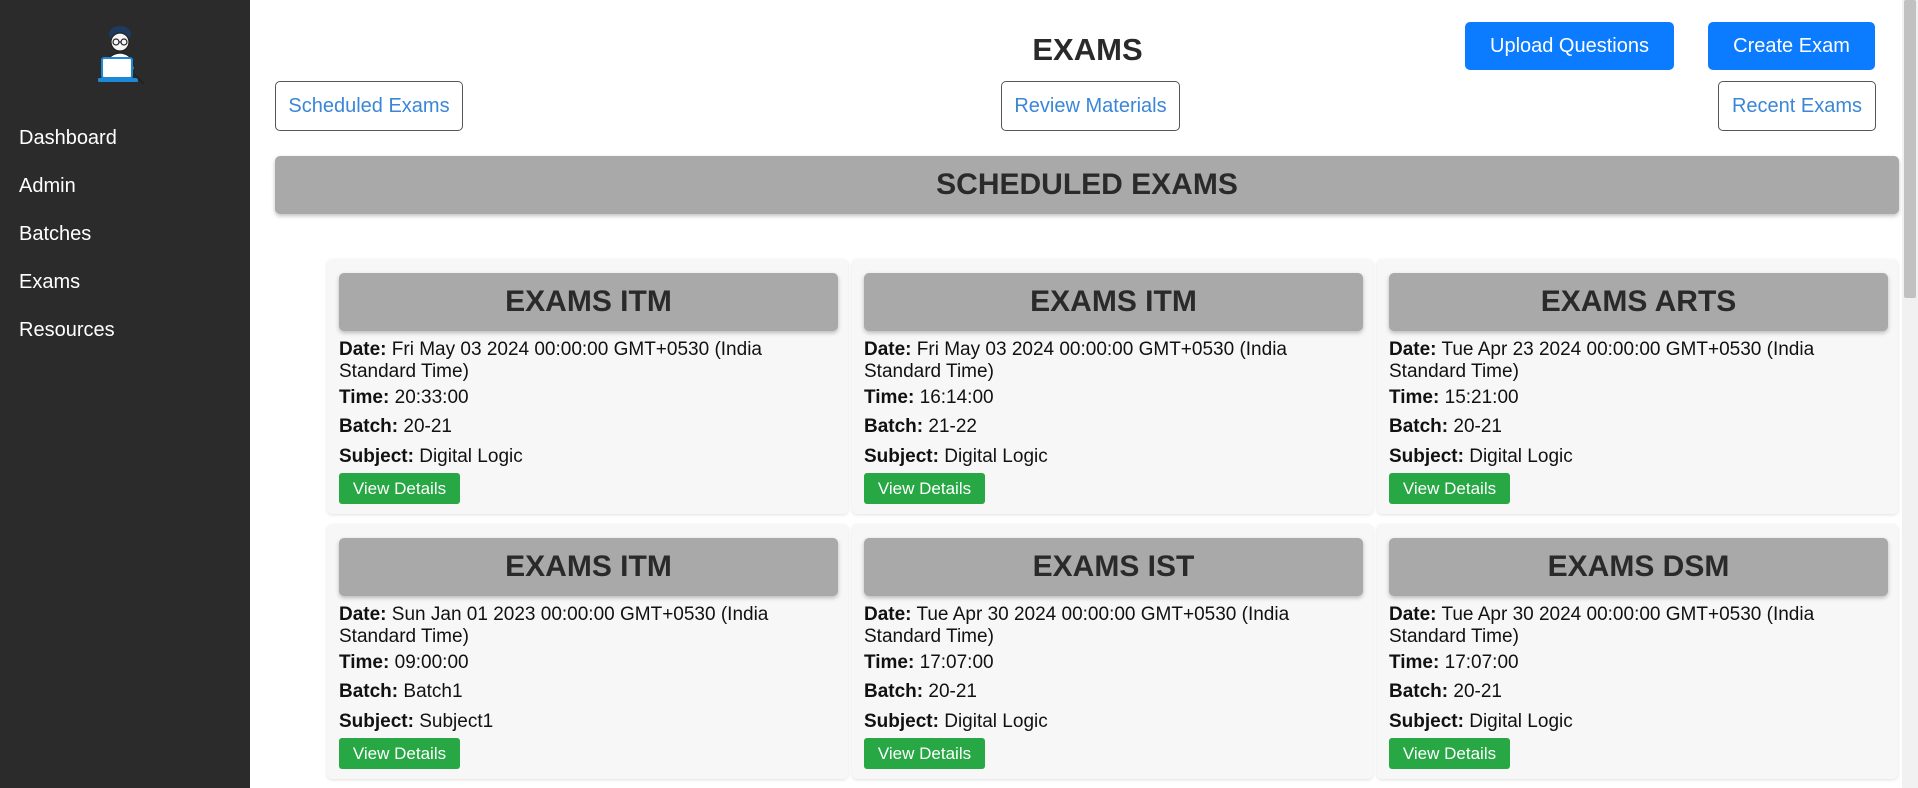 The width and height of the screenshot is (1918, 788). What do you see at coordinates (1090, 106) in the screenshot?
I see `review-materials-tab: Review Materials` at bounding box center [1090, 106].